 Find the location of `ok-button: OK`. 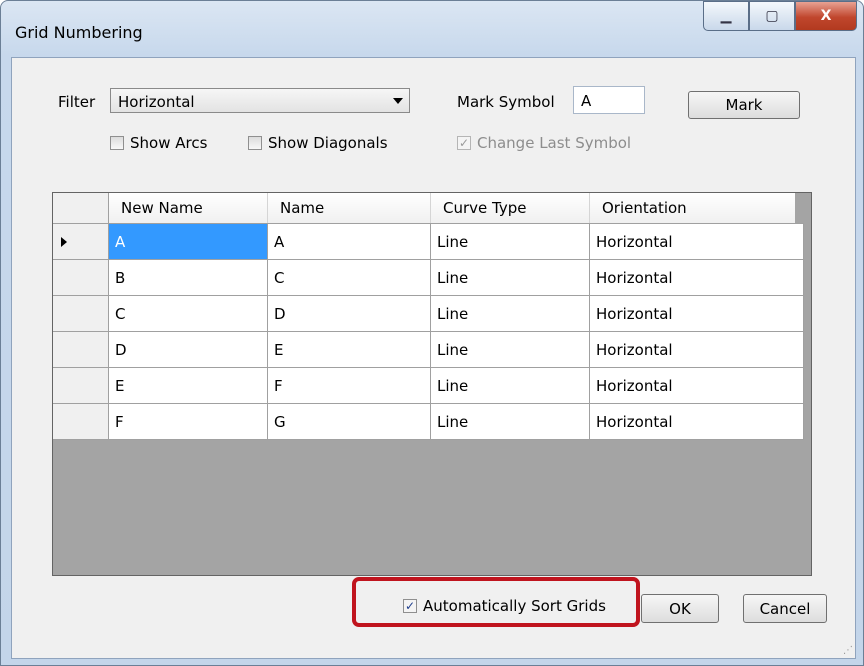

ok-button: OK is located at coordinates (680, 608).